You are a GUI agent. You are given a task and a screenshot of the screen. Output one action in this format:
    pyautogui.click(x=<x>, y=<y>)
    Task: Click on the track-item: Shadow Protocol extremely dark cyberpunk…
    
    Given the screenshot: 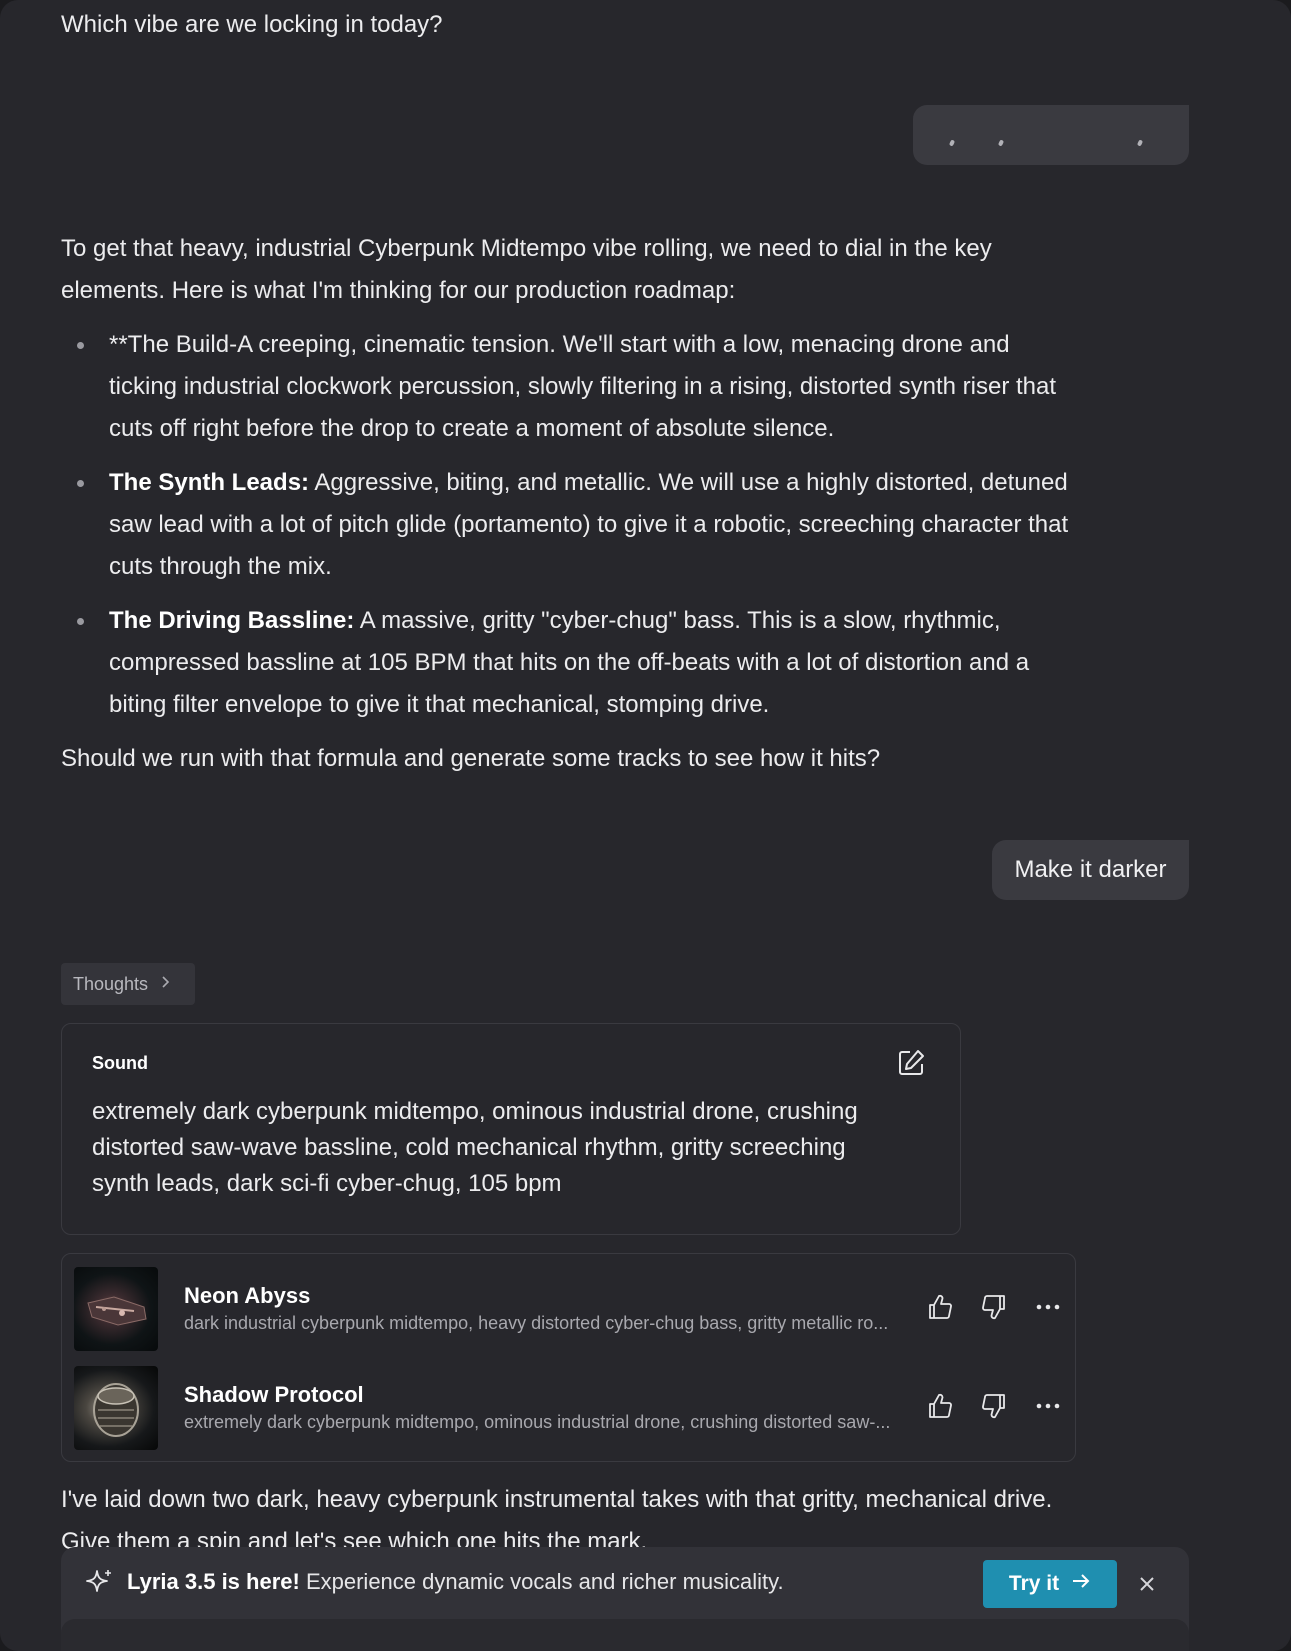 What is the action you would take?
    pyautogui.click(x=569, y=1408)
    